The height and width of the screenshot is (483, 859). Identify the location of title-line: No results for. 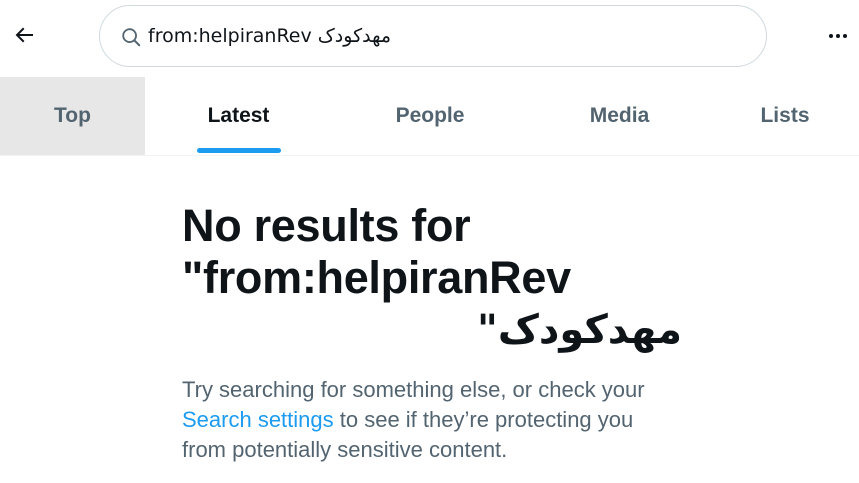
(326, 225).